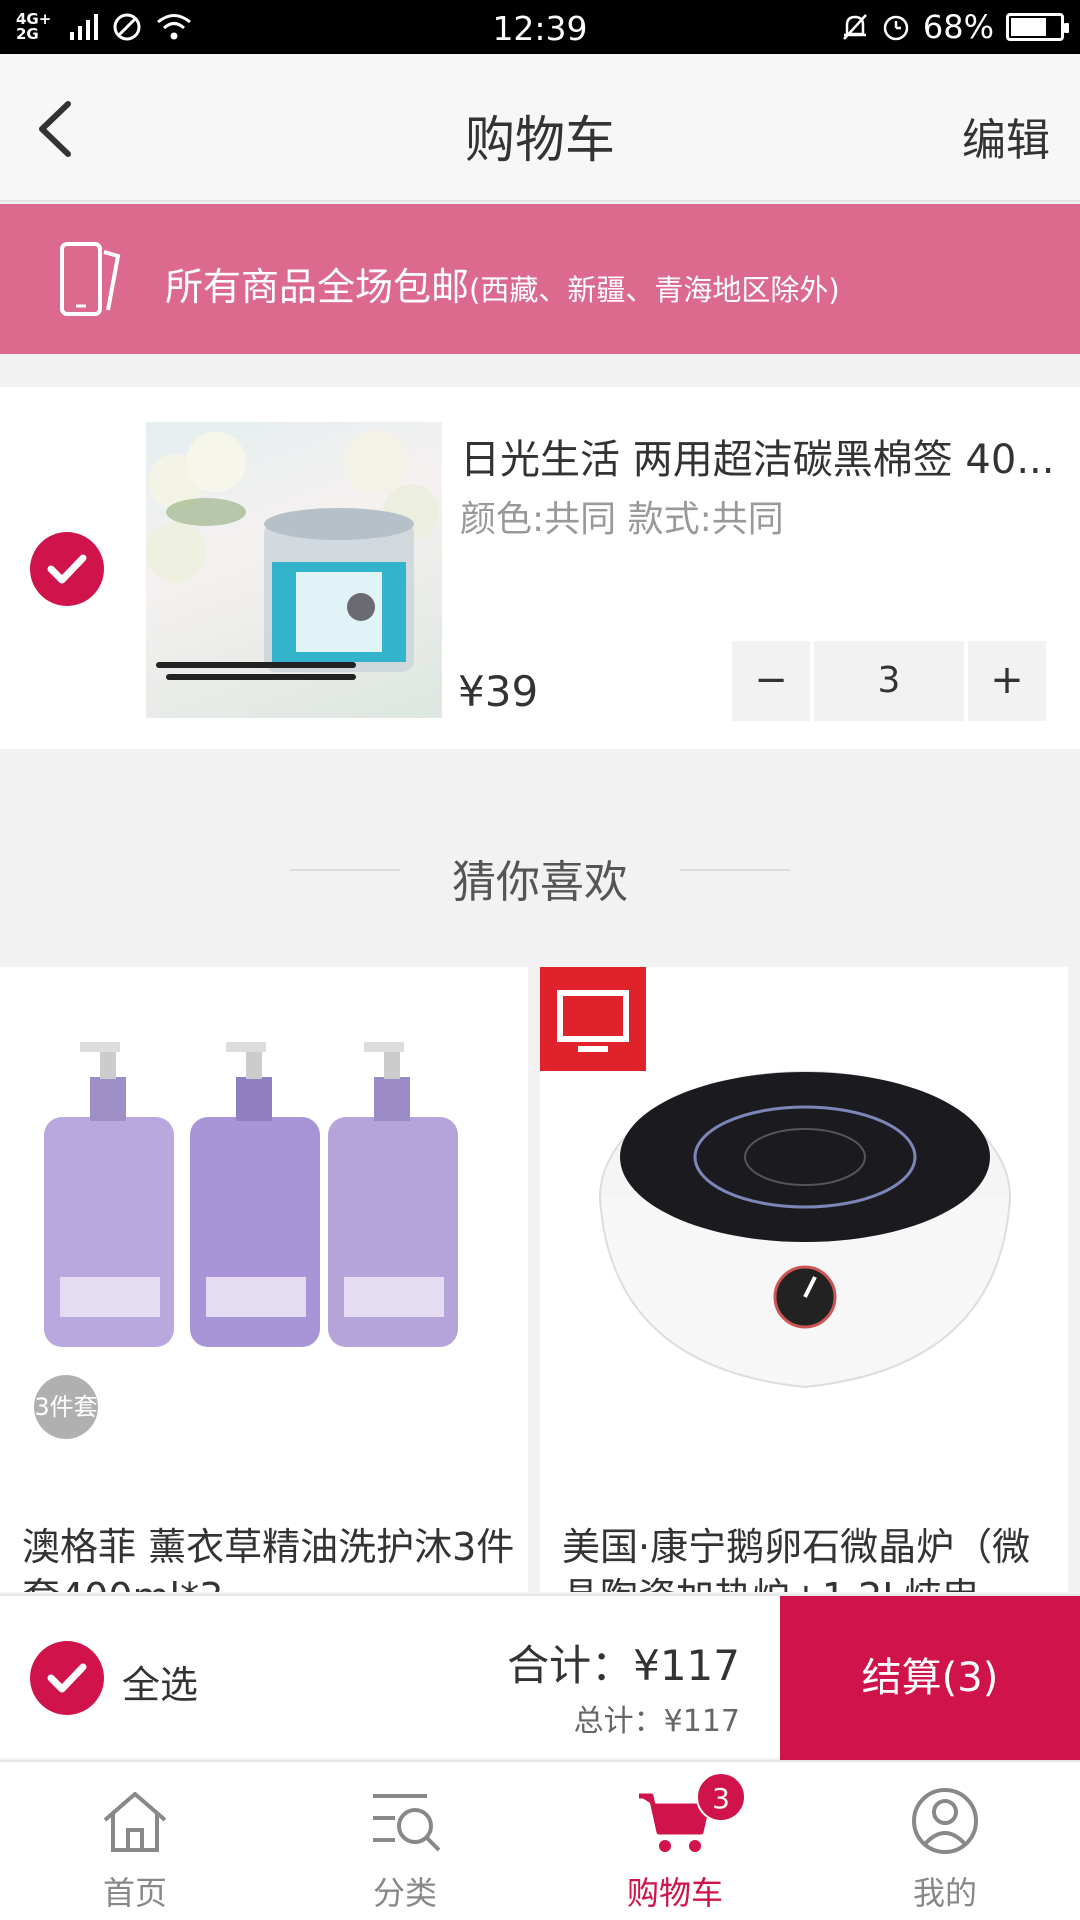 The image size is (1080, 1920). I want to click on tab-label: 首页, so click(134, 1893).